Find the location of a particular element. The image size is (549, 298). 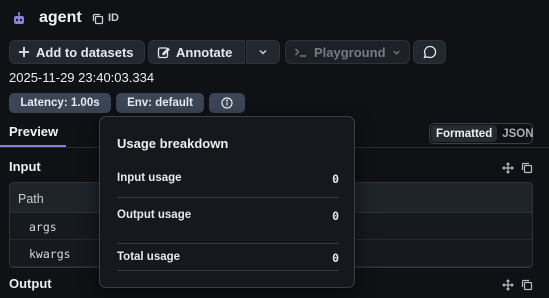

json-toggle: JSON is located at coordinates (515, 134).